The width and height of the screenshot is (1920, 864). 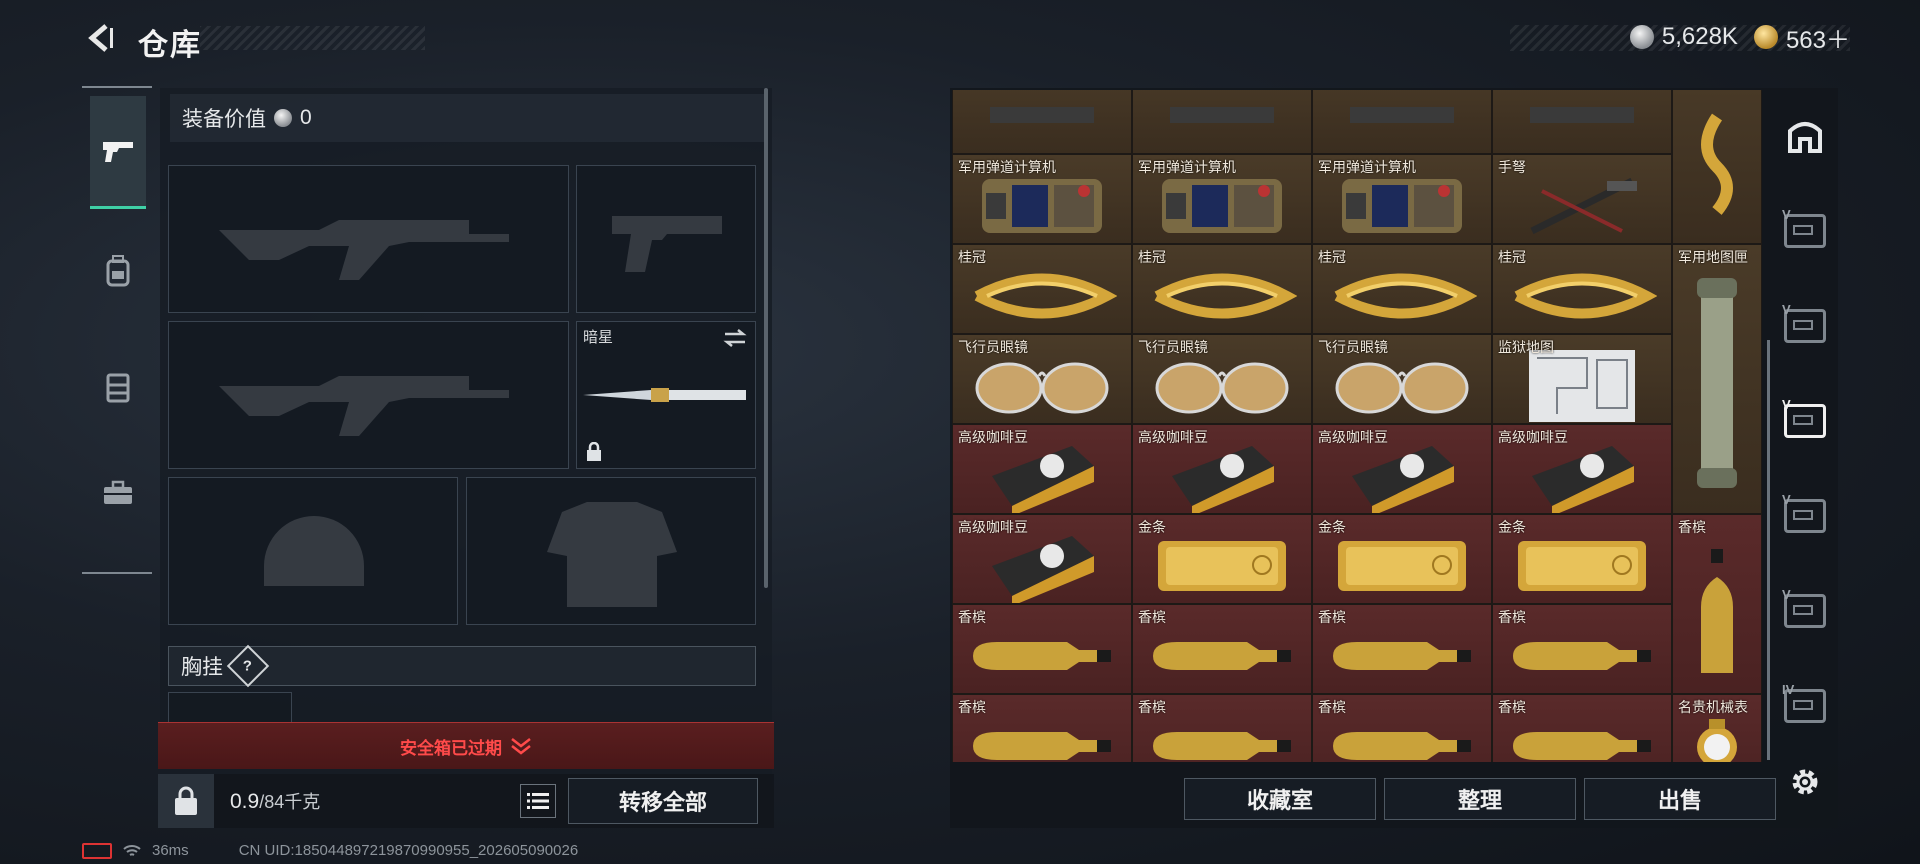 I want to click on backpack-tab, so click(x=118, y=271).